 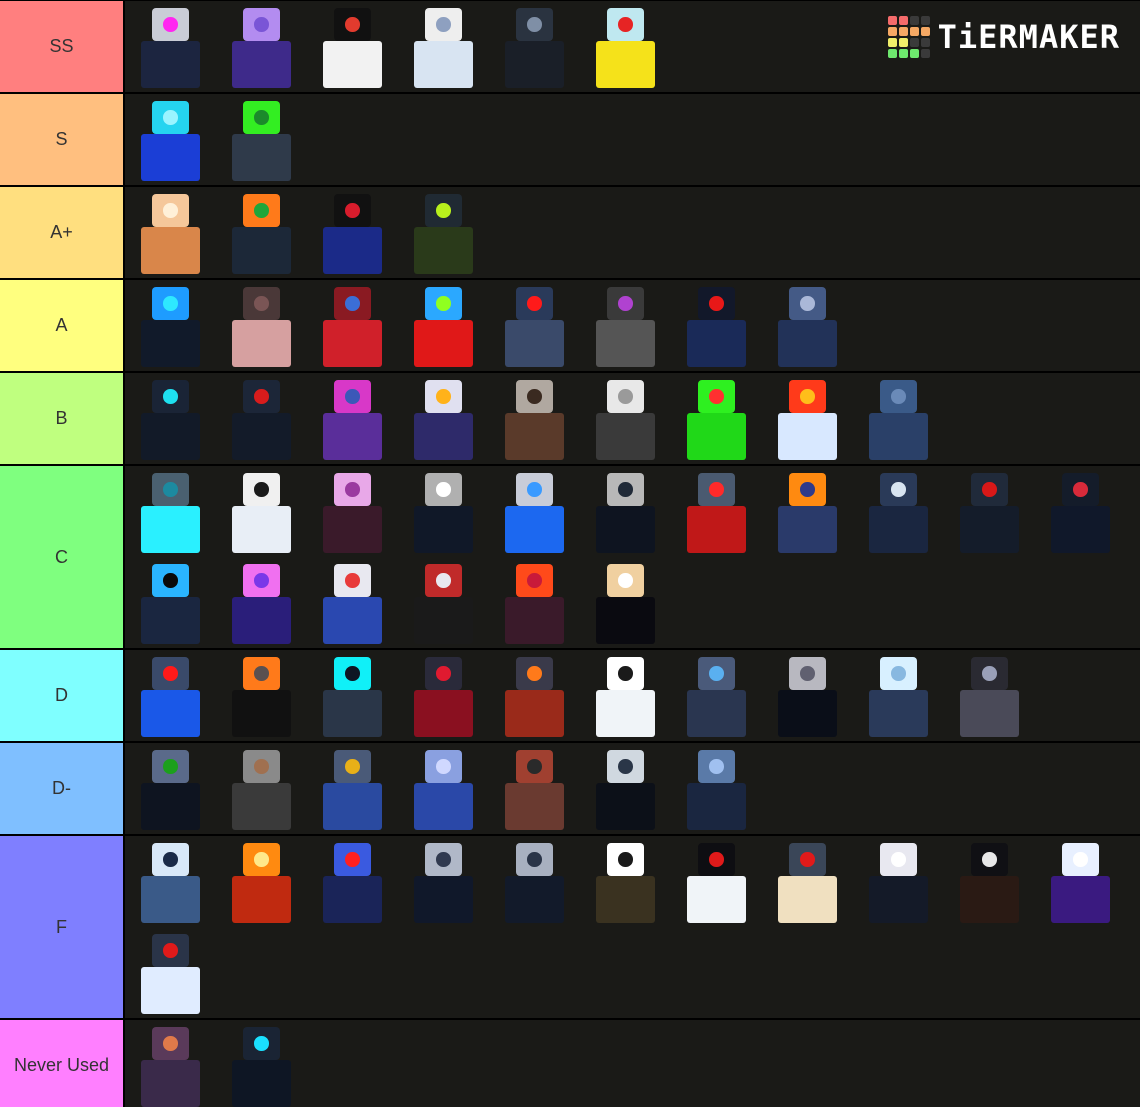 I want to click on tier-label: C, so click(x=62, y=557).